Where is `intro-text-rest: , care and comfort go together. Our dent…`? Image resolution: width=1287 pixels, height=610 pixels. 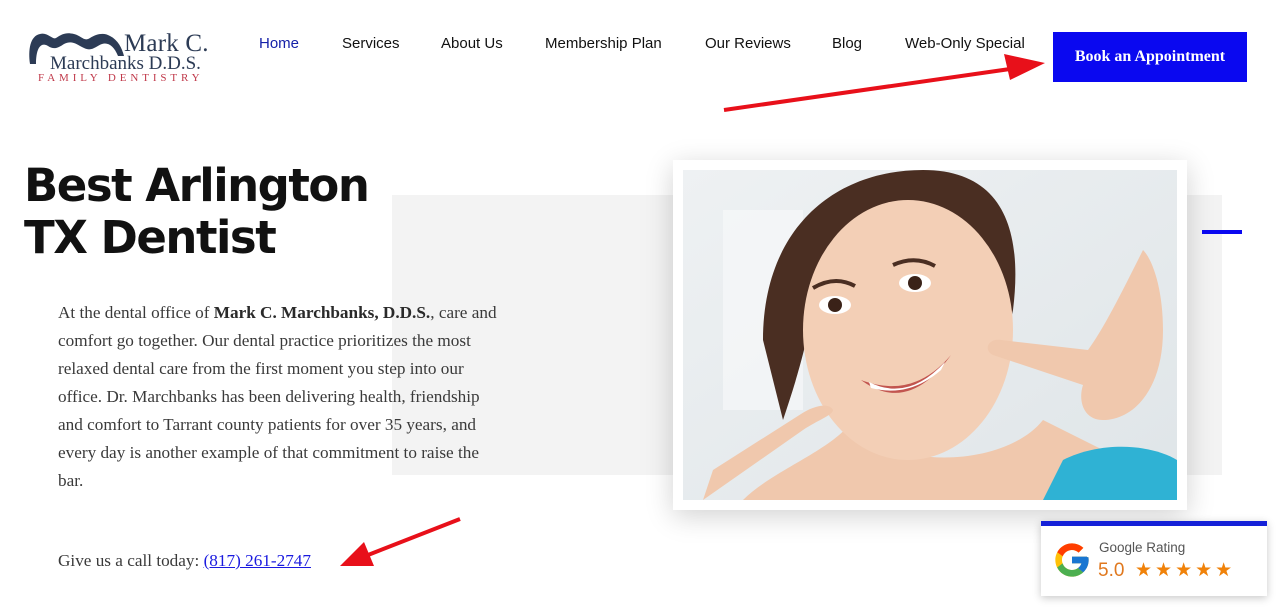
intro-text-rest: , care and comfort go together. Our dent… is located at coordinates (277, 396).